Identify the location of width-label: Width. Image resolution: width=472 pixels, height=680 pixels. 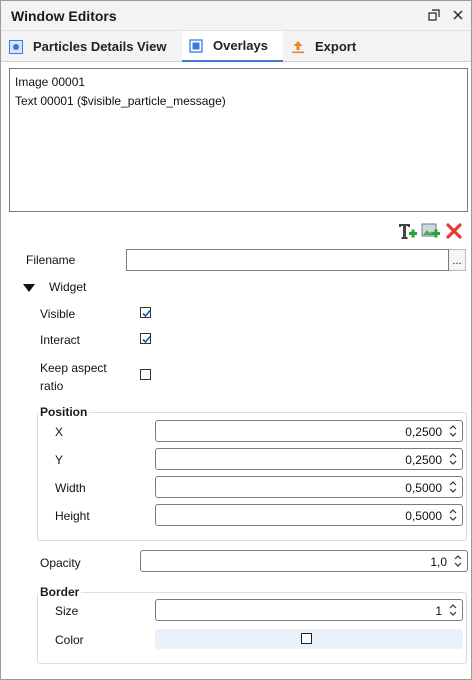
(70, 488).